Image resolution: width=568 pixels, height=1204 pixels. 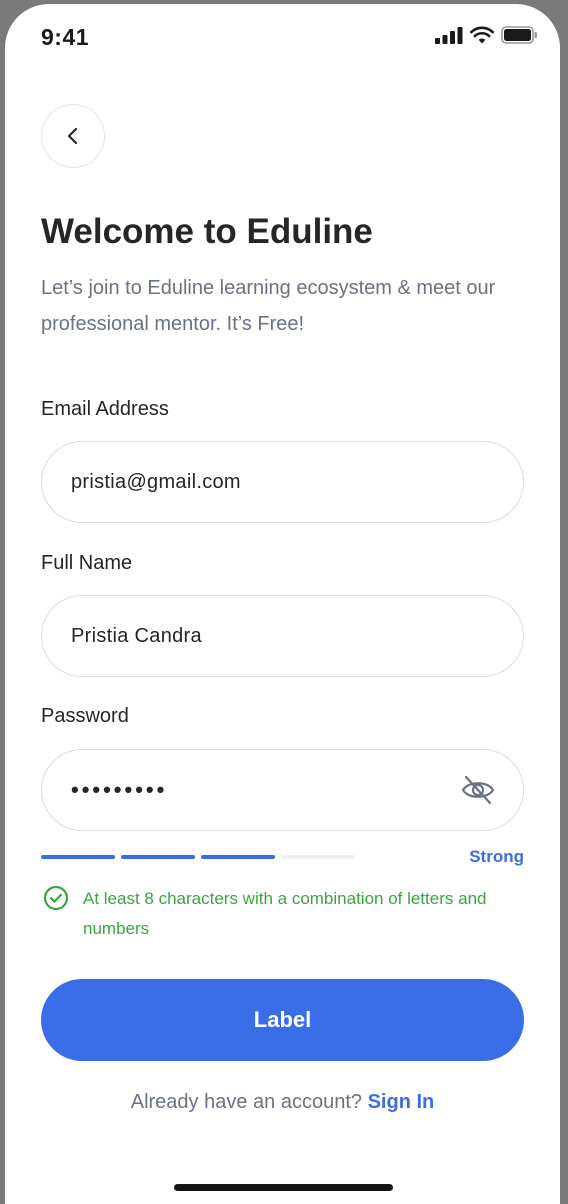 What do you see at coordinates (282, 636) in the screenshot?
I see `full-name-field: Pristia Candra` at bounding box center [282, 636].